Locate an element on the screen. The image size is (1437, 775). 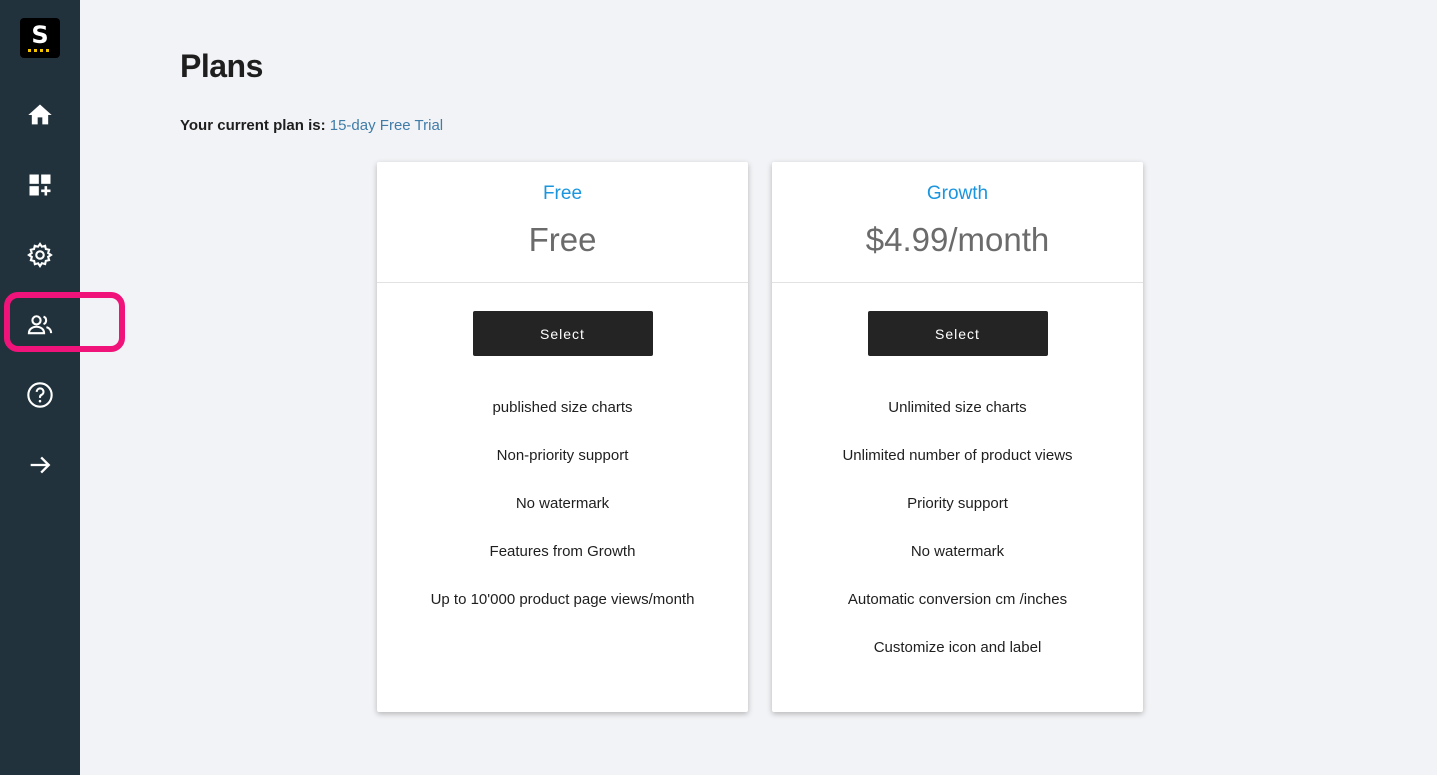
help-circle-icon is located at coordinates (40, 395).